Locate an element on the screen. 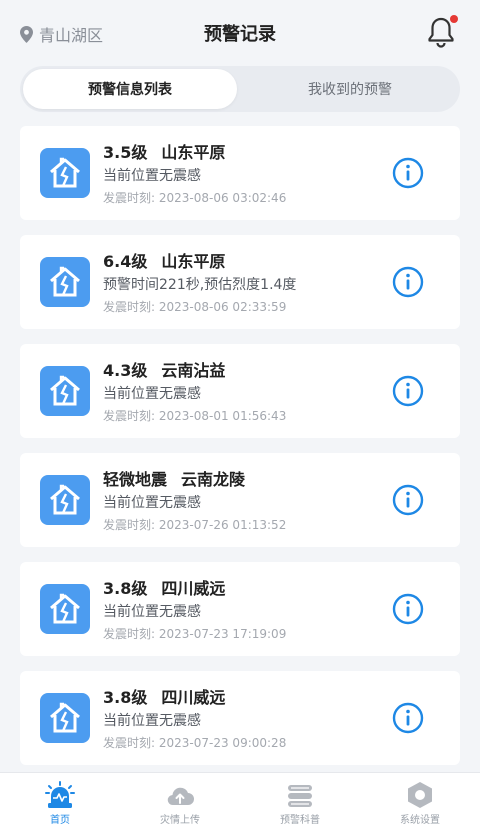 The width and height of the screenshot is (480, 834). record-time-value: 2023-07-23 09:00:28 is located at coordinates (222, 743).